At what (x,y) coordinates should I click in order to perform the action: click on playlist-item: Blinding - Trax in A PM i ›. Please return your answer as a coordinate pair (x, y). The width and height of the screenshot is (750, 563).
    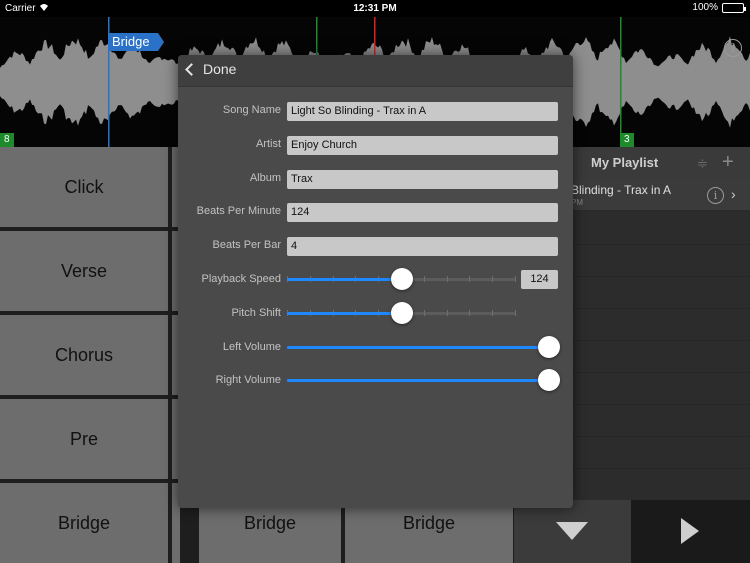
    Looking at the image, I should click on (657, 195).